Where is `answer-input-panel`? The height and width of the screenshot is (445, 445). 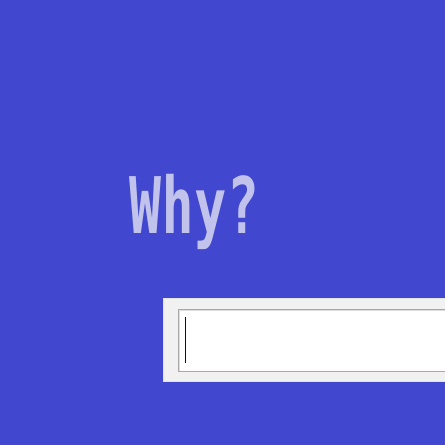
answer-input-panel is located at coordinates (304, 340).